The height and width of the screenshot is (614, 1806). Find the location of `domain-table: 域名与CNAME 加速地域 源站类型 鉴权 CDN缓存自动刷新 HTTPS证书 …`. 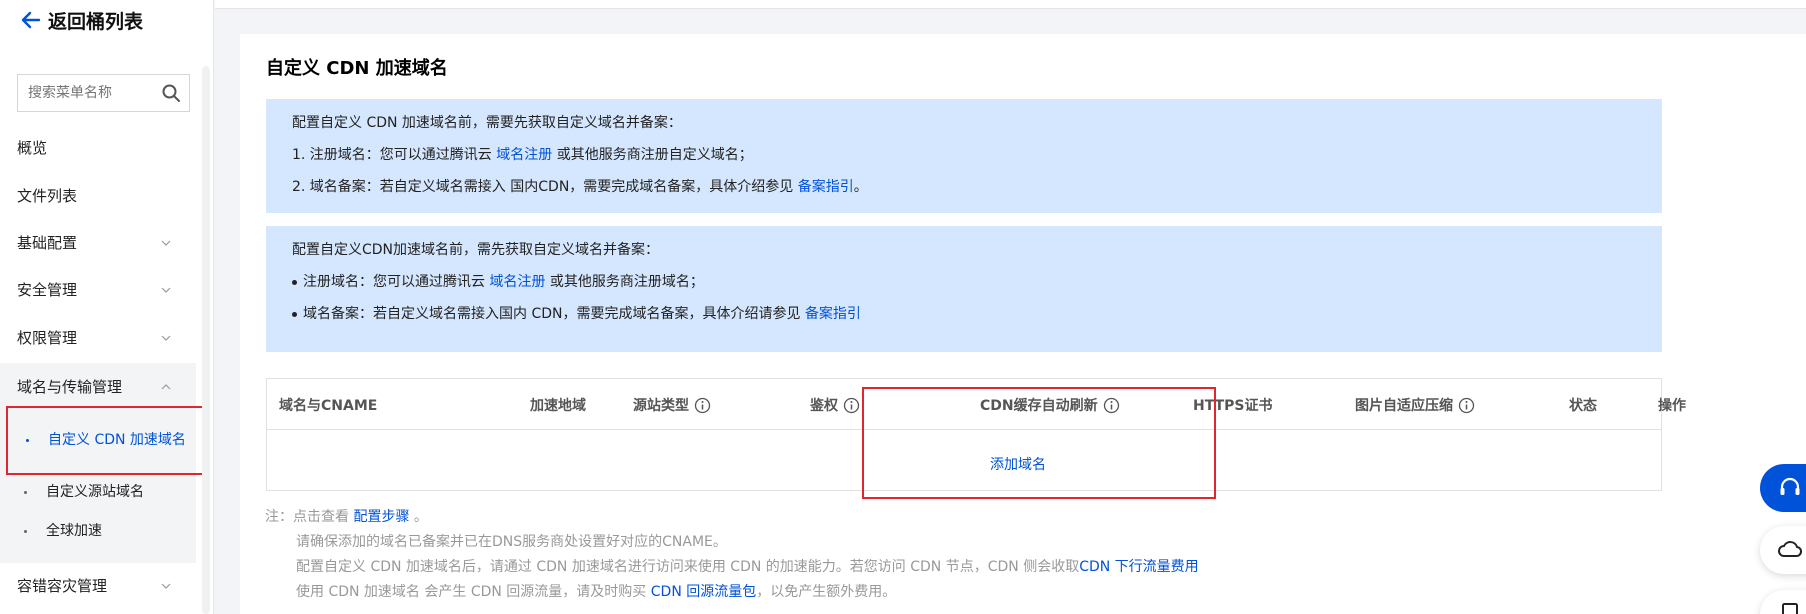

domain-table: 域名与CNAME 加速地域 源站类型 鉴权 CDN缓存自动刷新 HTTPS证书 … is located at coordinates (976, 434).